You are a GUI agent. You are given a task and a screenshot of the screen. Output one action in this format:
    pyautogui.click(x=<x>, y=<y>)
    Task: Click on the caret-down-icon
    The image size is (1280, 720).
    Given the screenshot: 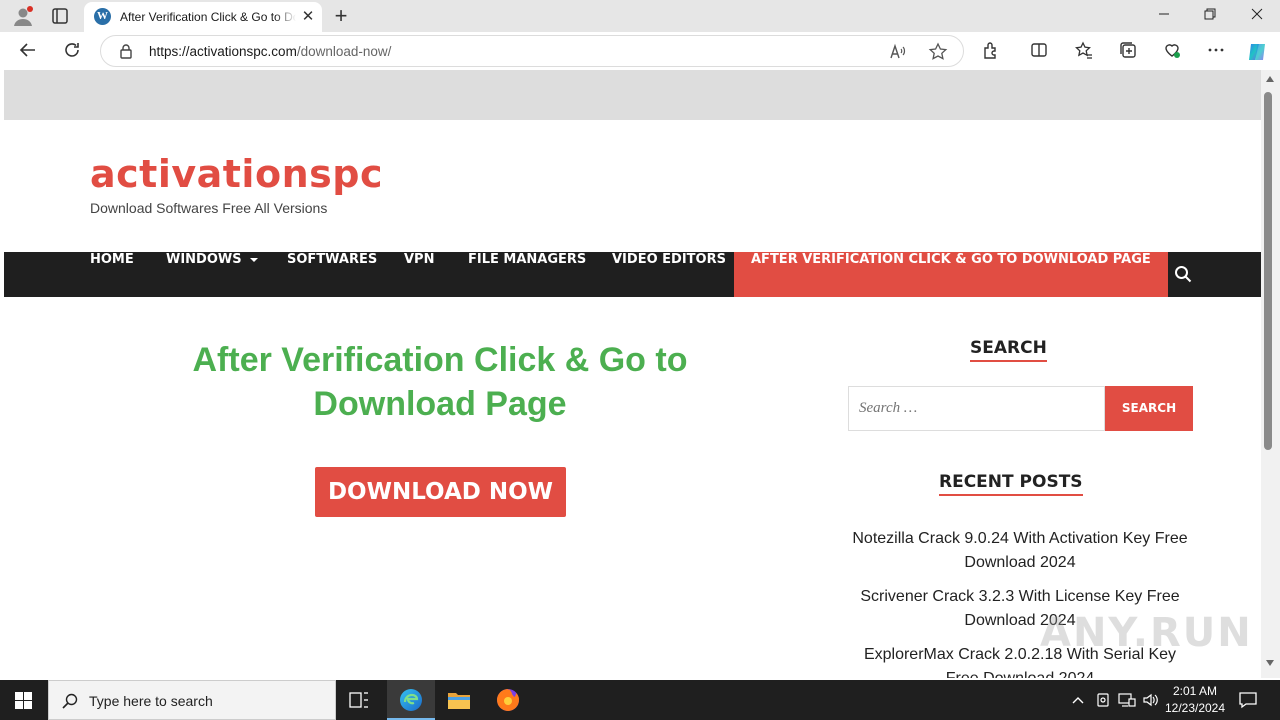 What is the action you would take?
    pyautogui.click(x=253, y=259)
    